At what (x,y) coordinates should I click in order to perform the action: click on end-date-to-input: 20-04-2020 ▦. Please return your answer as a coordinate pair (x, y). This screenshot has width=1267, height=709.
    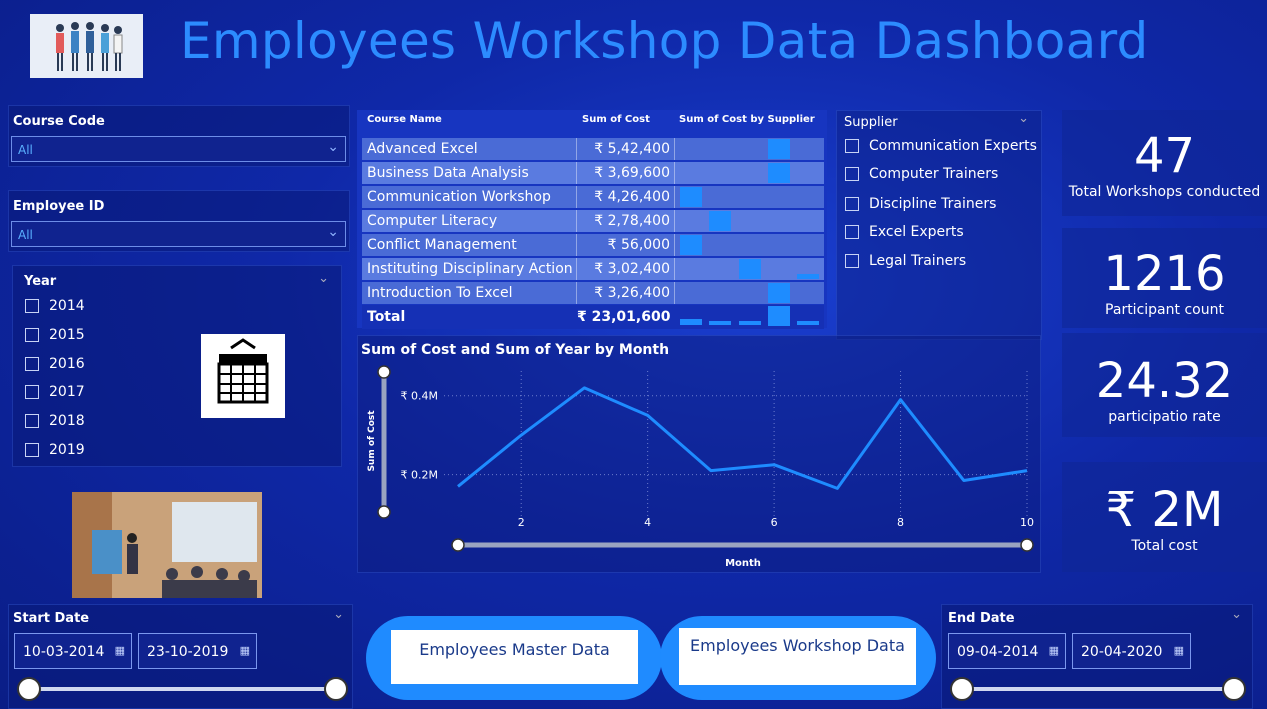
    Looking at the image, I should click on (1131, 651).